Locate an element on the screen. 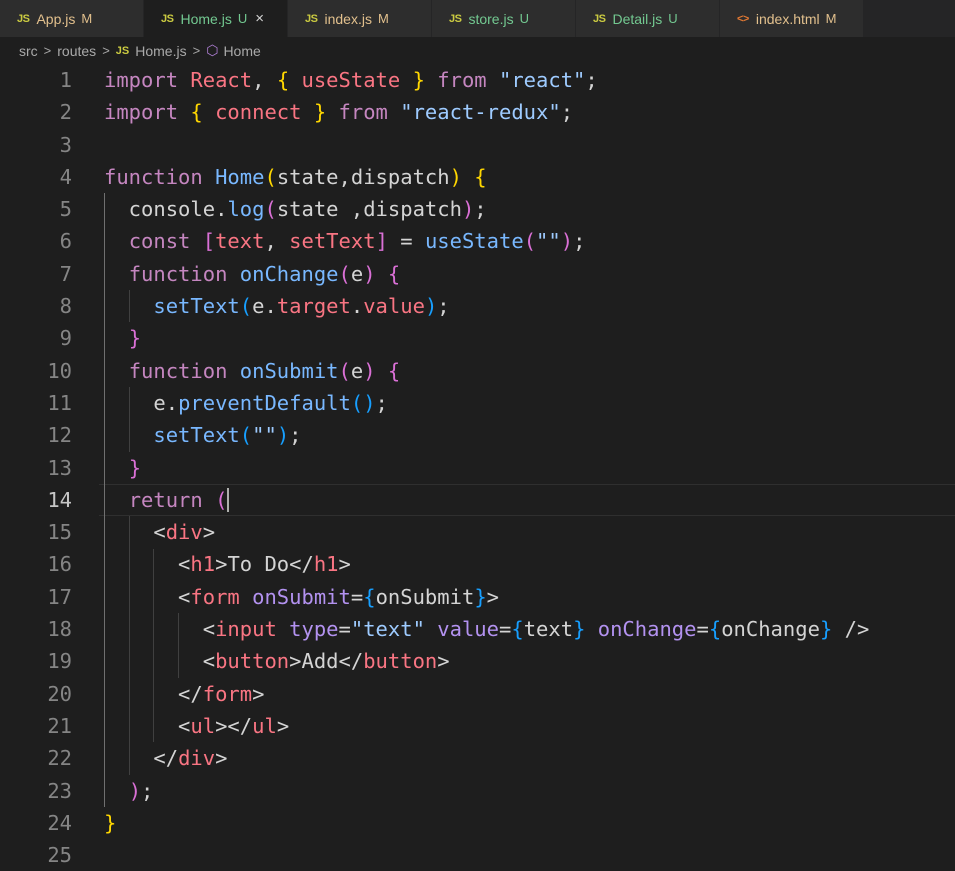 This screenshot has width=955, height=871. code-line: 13 } is located at coordinates (477, 468).